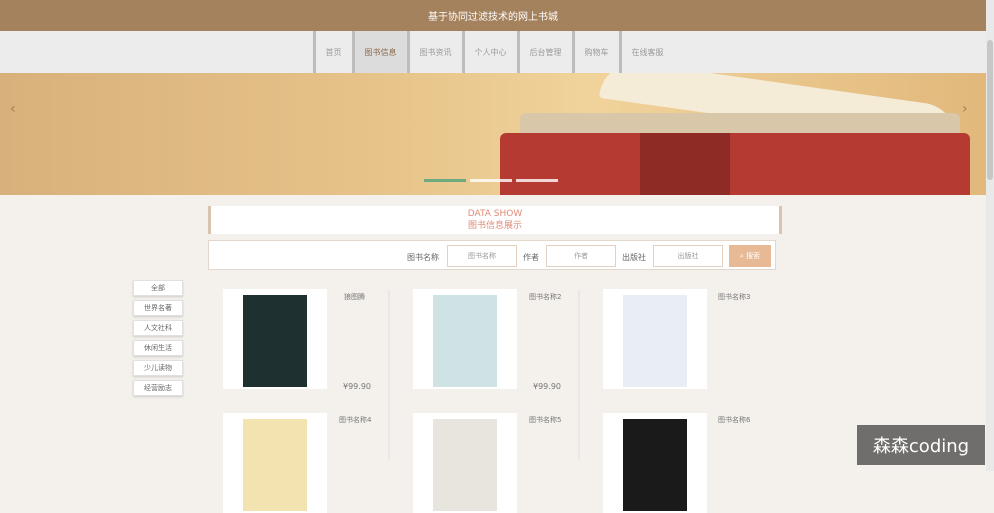 This screenshot has height=513, width=994. What do you see at coordinates (495, 214) in the screenshot?
I see `section-title-en: DATA SHOW` at bounding box center [495, 214].